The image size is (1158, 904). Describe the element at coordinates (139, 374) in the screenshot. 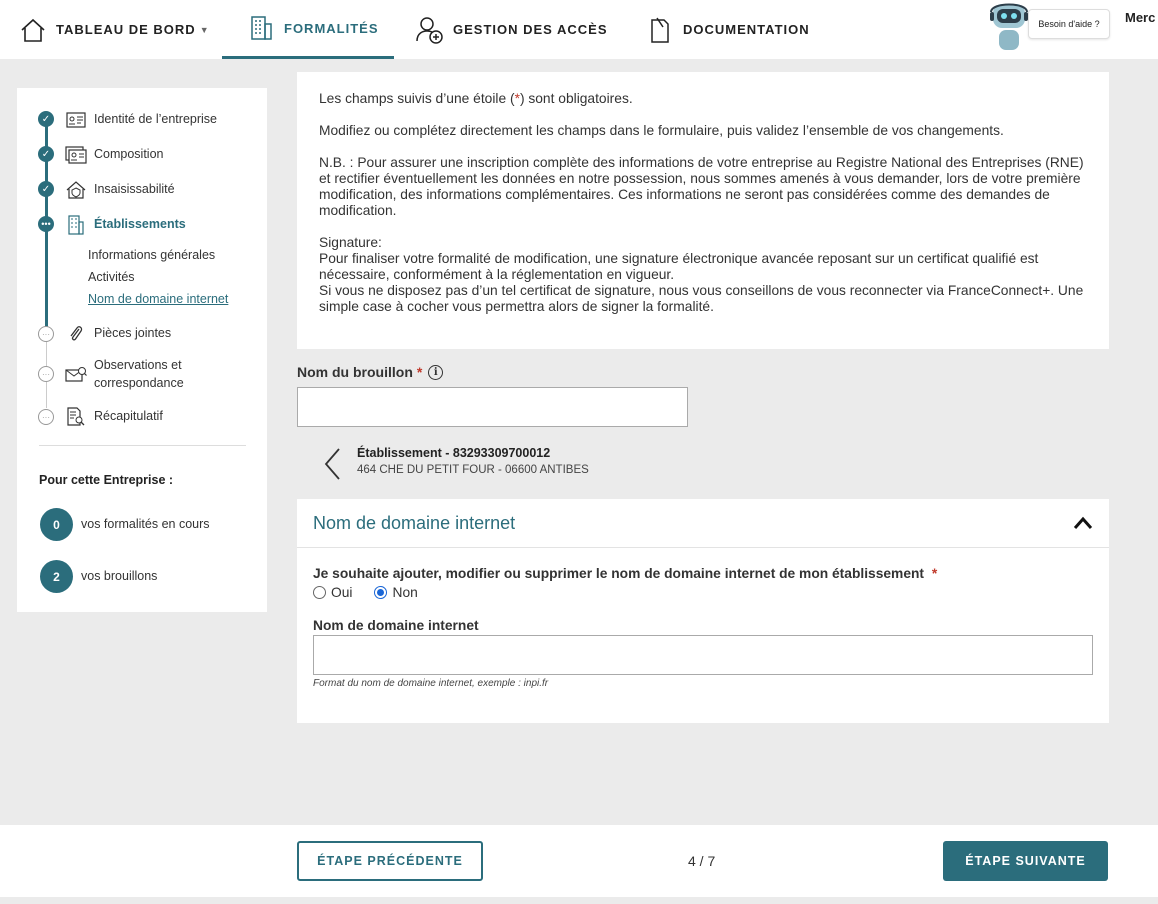

I see `step-label: Observations et correspondance` at that location.